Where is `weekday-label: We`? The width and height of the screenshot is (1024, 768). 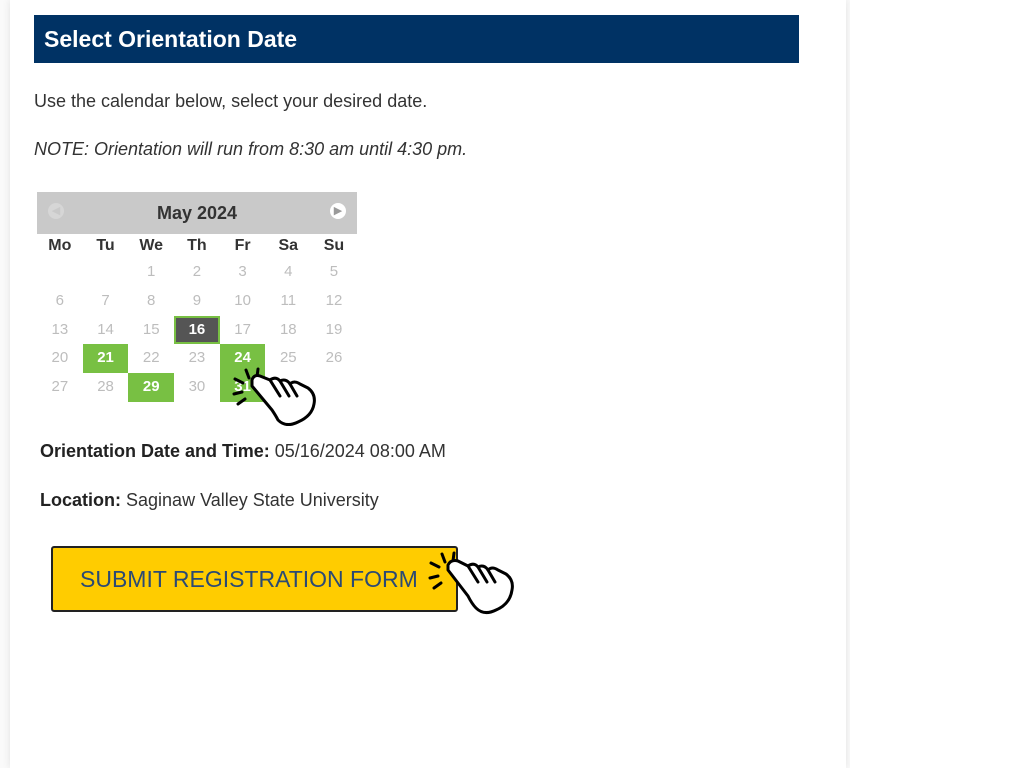
weekday-label: We is located at coordinates (151, 245).